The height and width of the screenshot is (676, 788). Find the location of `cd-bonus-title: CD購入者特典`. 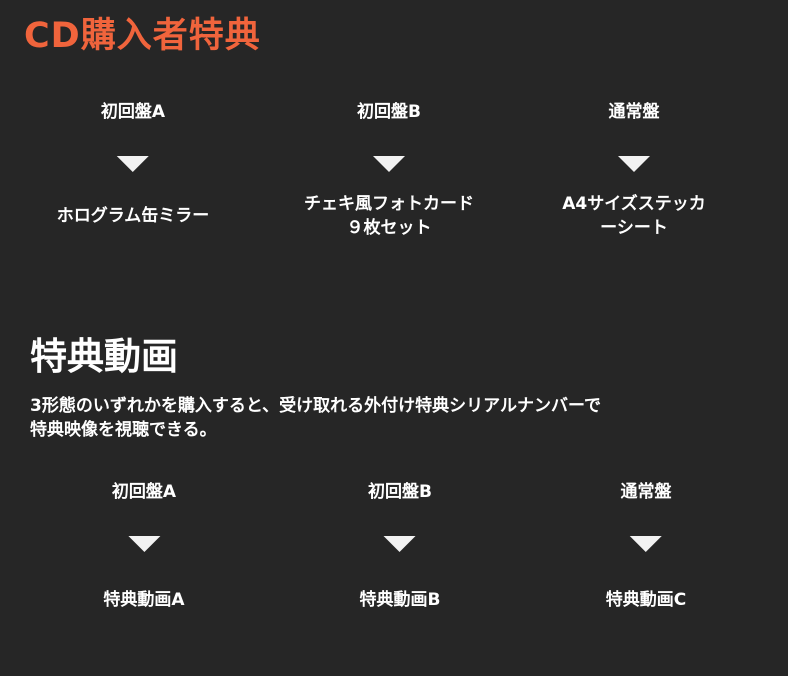

cd-bonus-title: CD購入者特典 is located at coordinates (142, 36).